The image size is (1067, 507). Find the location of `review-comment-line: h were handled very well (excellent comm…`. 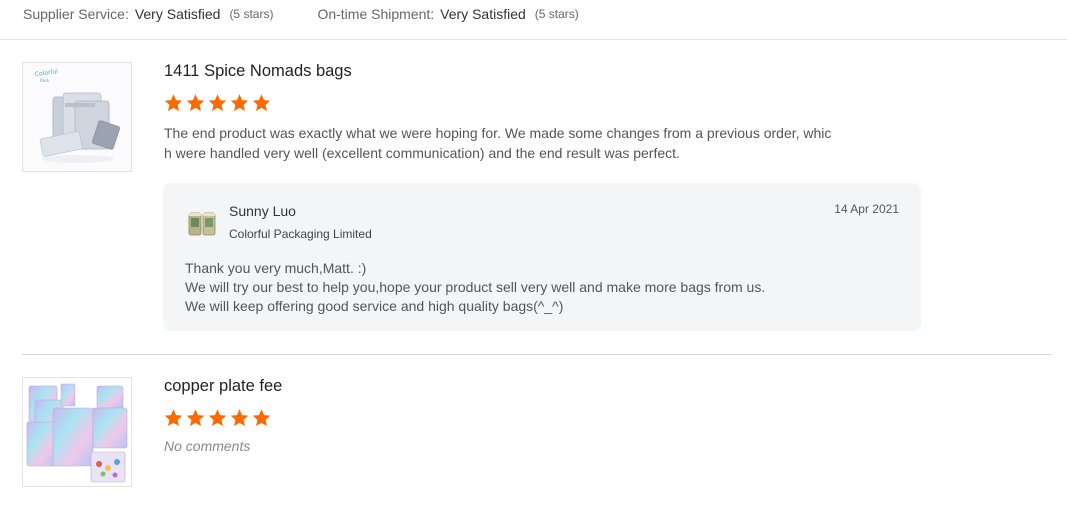

review-comment-line: h were handled very well (excellent comm… is located at coordinates (422, 153).